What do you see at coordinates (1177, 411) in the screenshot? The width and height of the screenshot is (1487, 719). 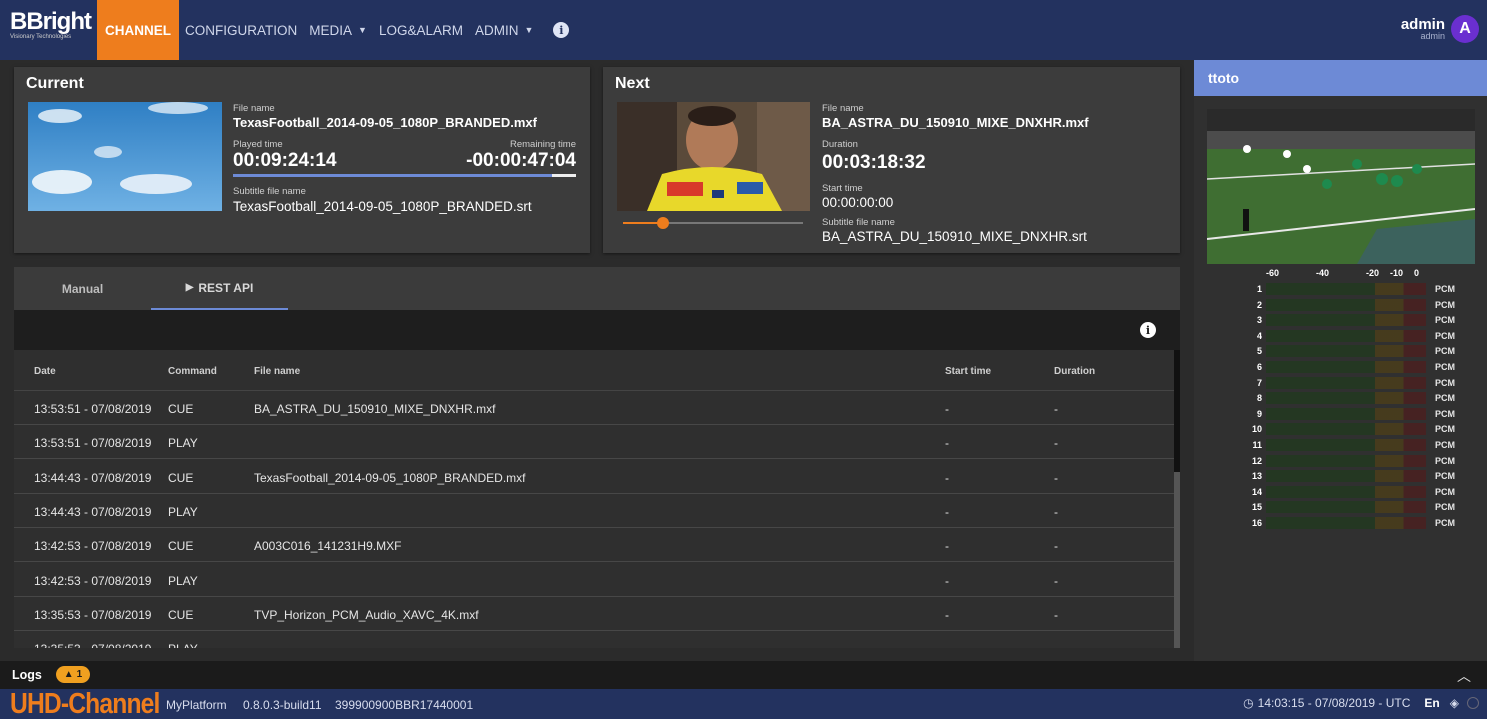 I see `scrollbar-thumb` at bounding box center [1177, 411].